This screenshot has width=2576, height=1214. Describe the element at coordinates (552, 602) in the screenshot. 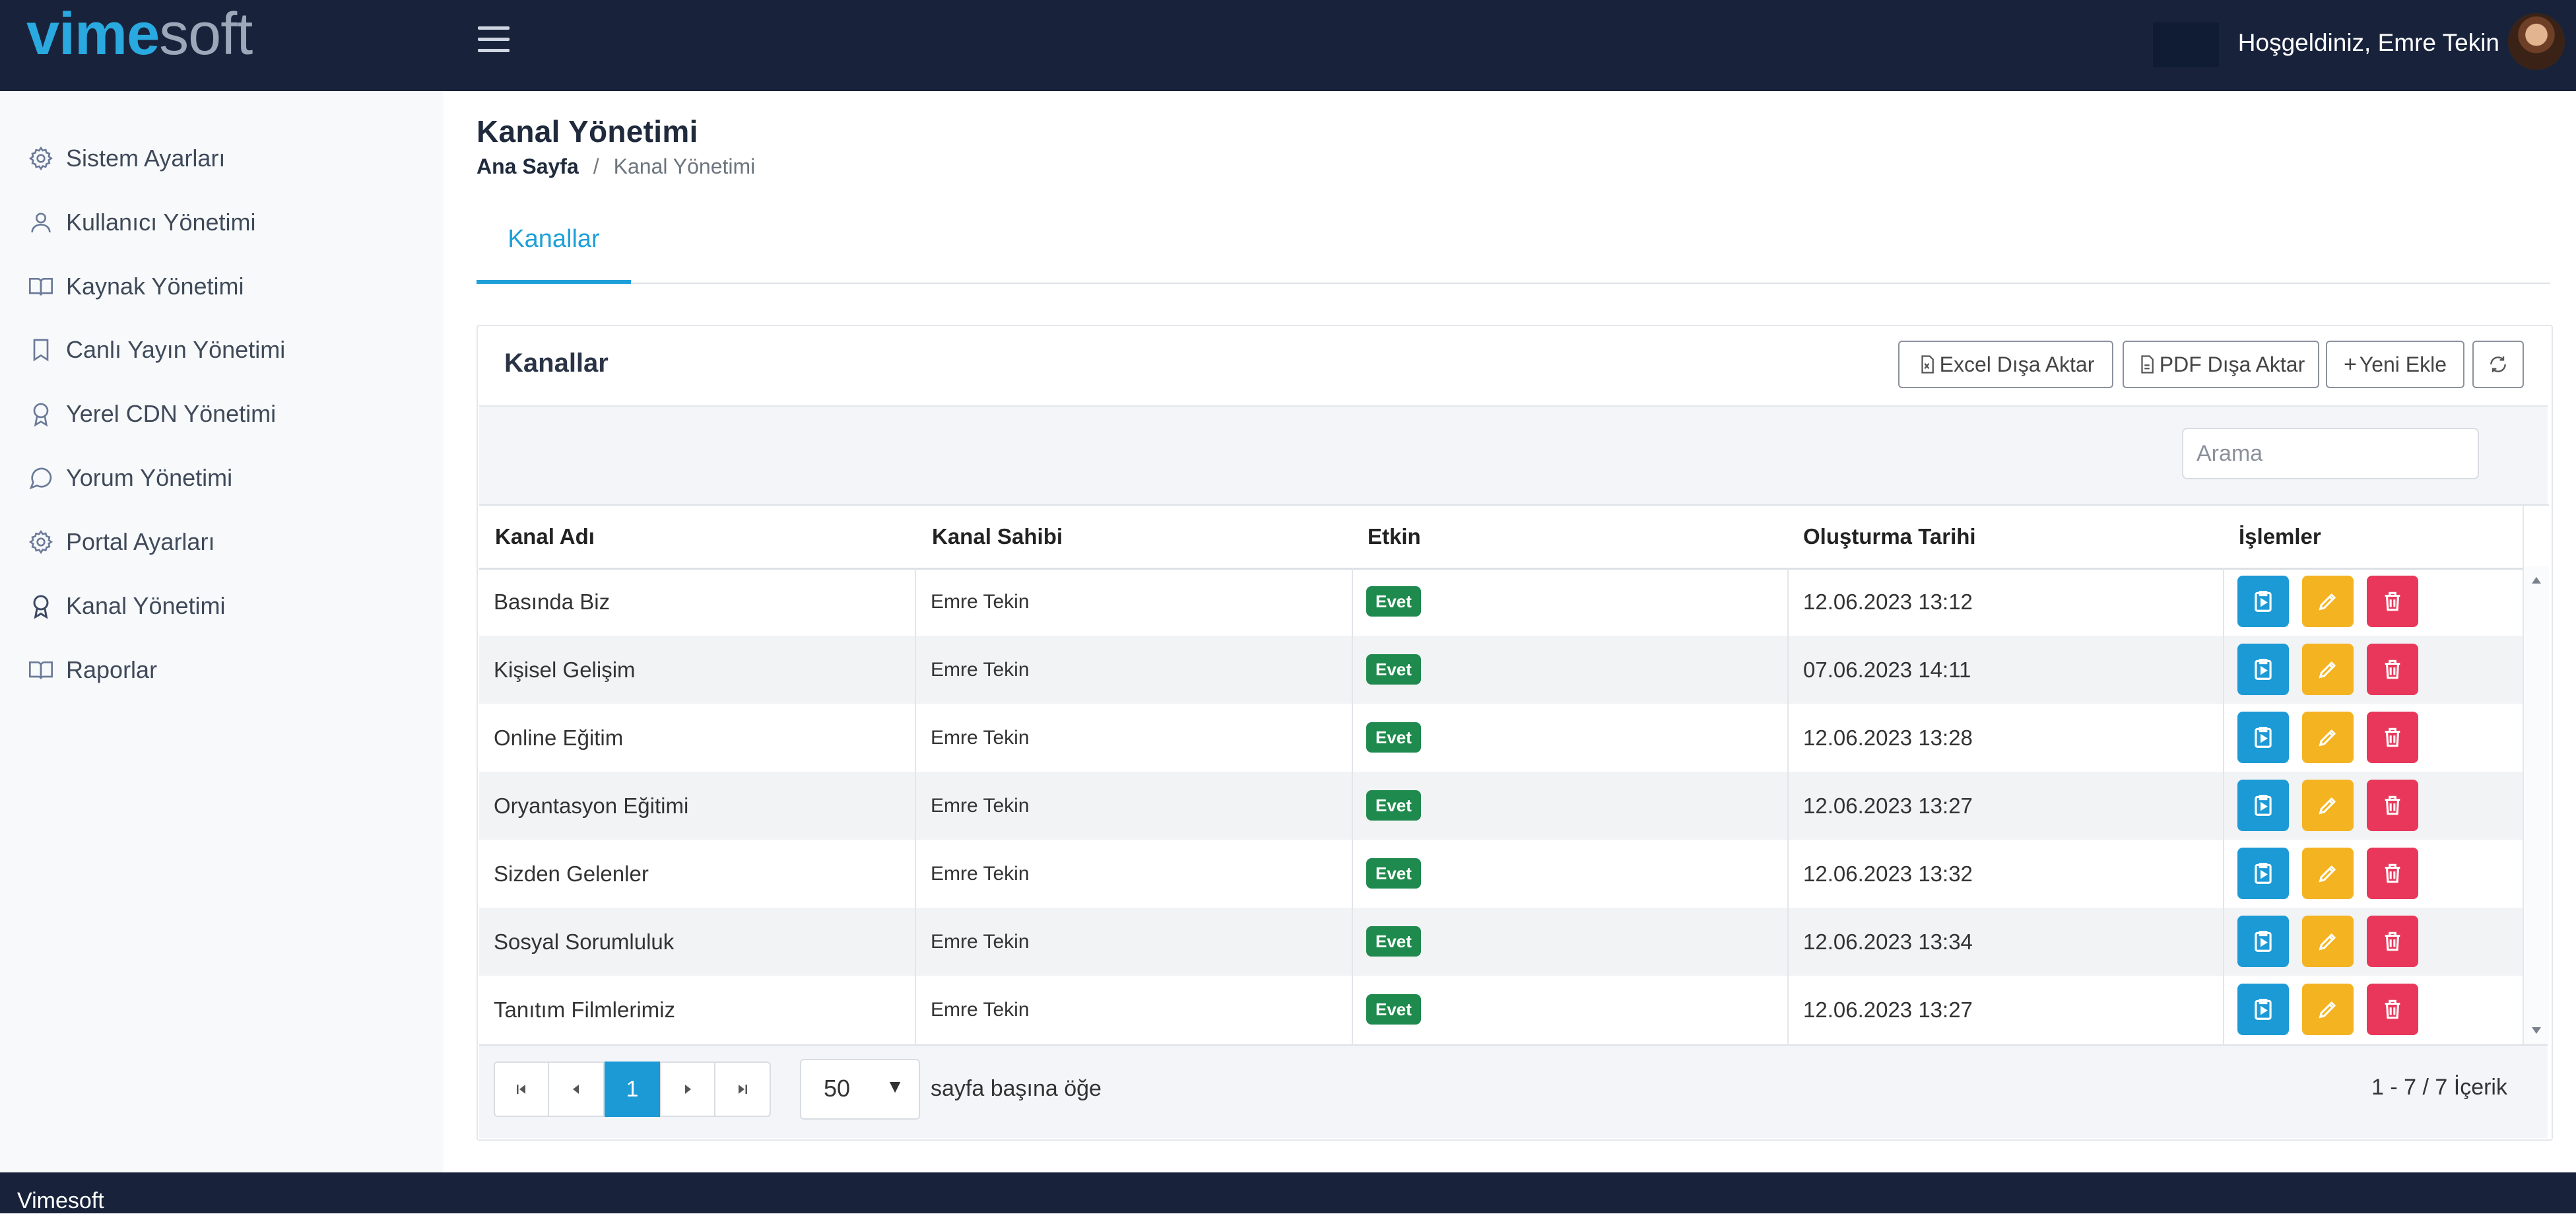

I see `channel-name: Basında Biz` at that location.